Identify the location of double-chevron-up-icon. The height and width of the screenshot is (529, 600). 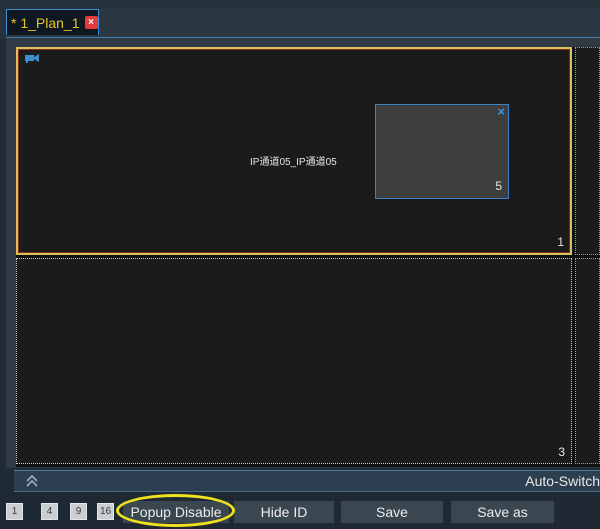
(32, 481).